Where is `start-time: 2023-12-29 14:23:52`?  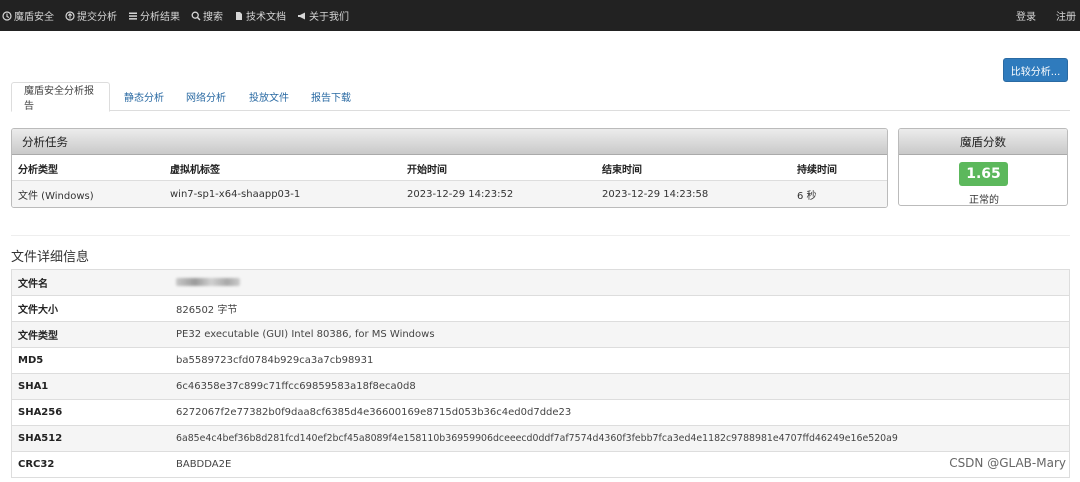 start-time: 2023-12-29 14:23:52 is located at coordinates (460, 194).